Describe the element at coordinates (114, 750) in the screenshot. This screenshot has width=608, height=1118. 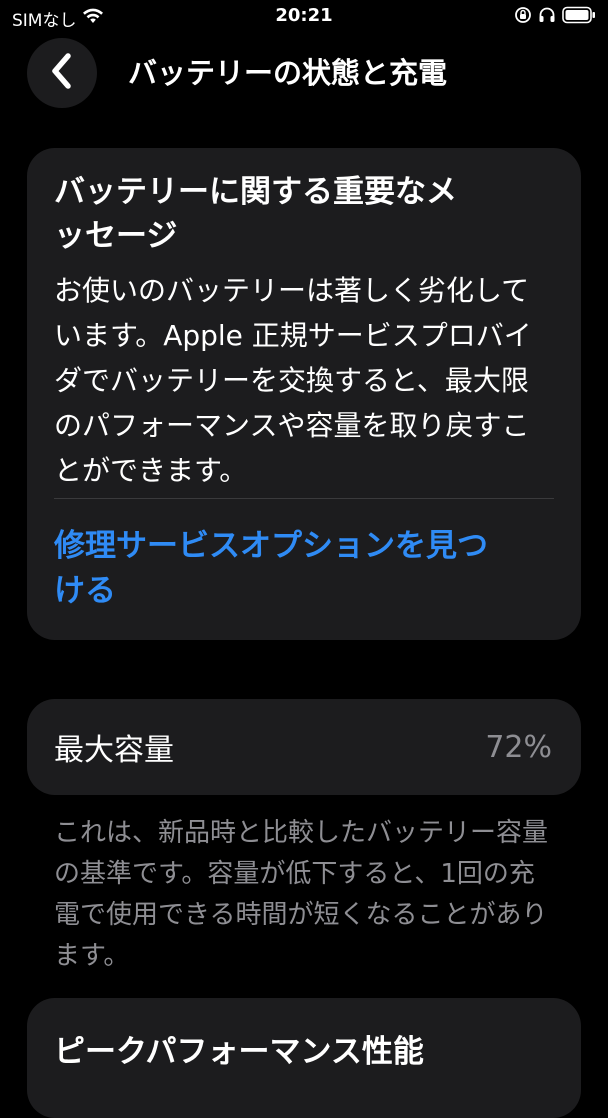
I see `capacity-label: 最大容量` at that location.